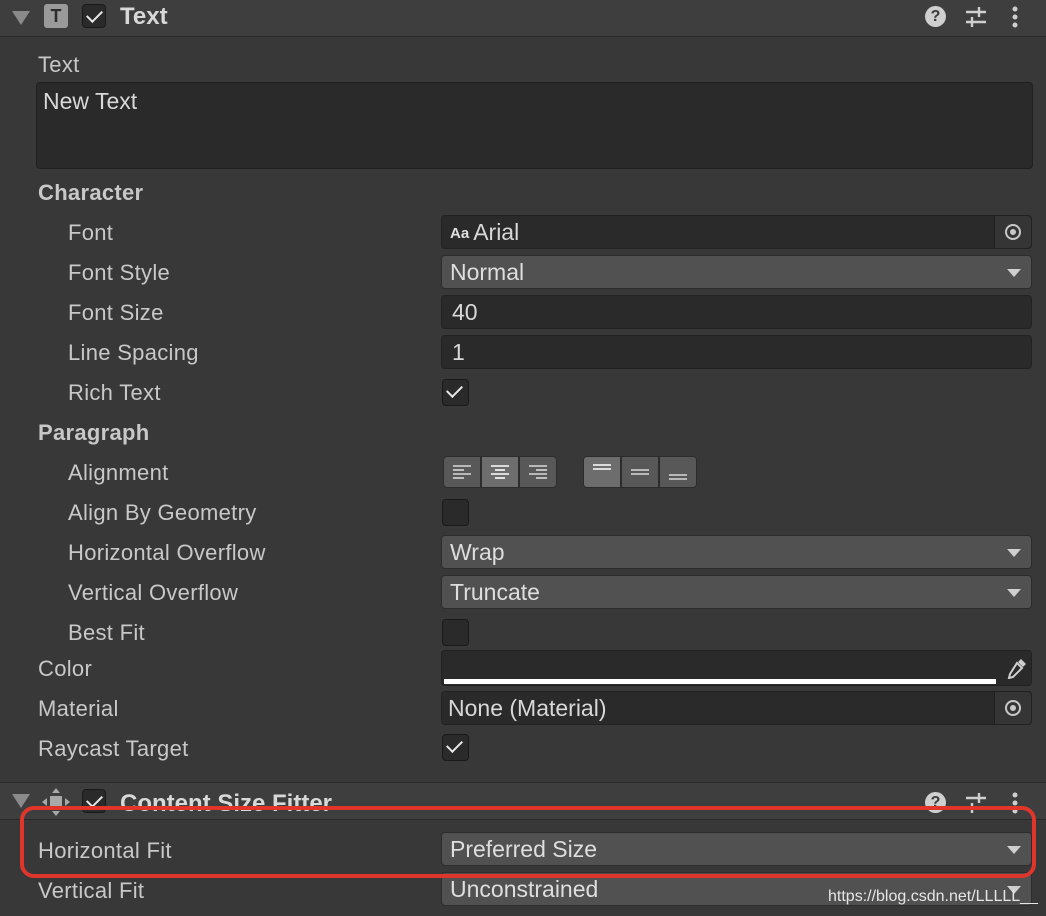 The image size is (1046, 916). I want to click on alignment-label: Alignment, so click(118, 472).